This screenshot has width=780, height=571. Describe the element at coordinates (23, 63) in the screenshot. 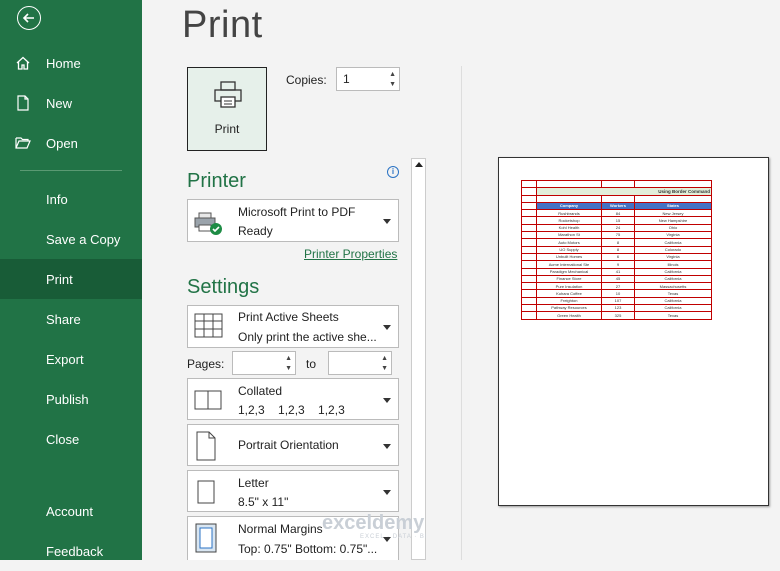

I see `home-icon` at that location.